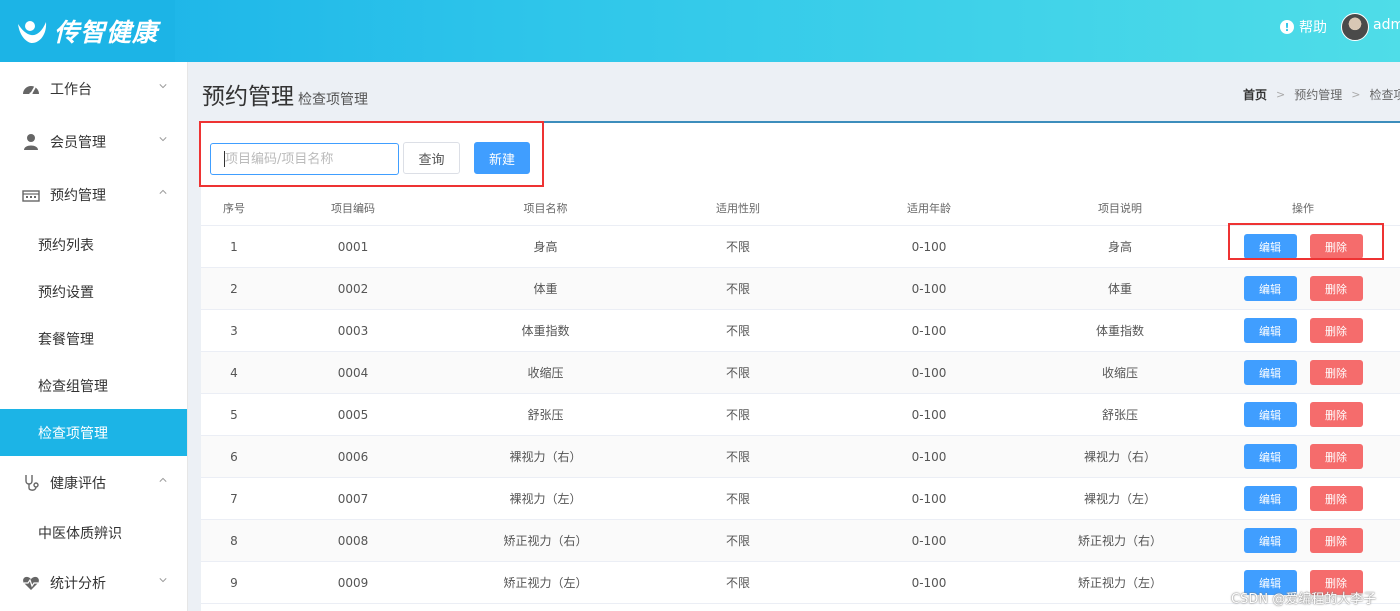  Describe the element at coordinates (929, 208) in the screenshot. I see `column-header-age: 适用年龄` at that location.